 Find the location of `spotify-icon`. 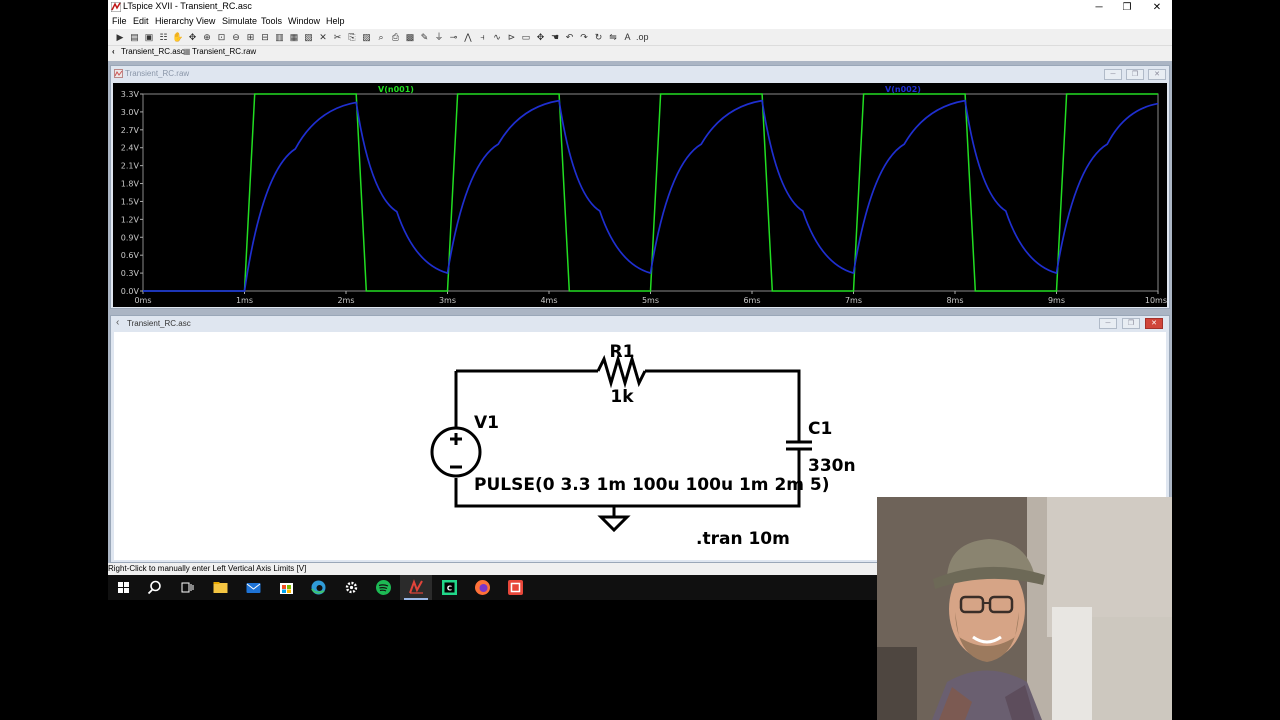

spotify-icon is located at coordinates (383, 587).